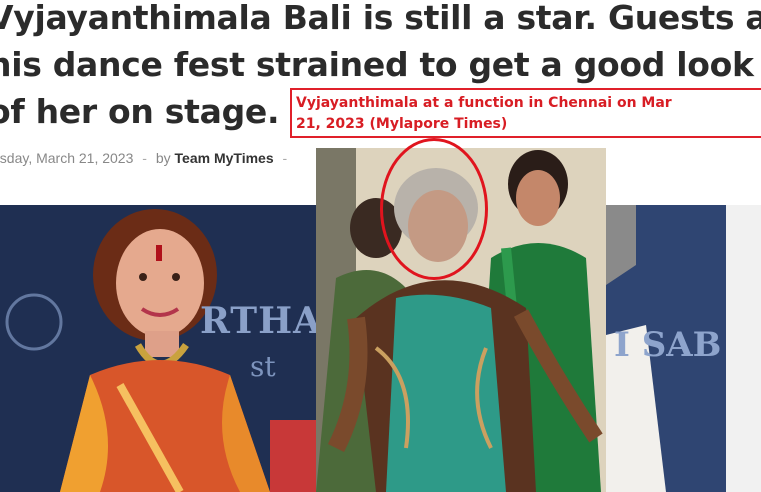 This screenshot has height=492, width=761. I want to click on highlight-circle, so click(434, 209).